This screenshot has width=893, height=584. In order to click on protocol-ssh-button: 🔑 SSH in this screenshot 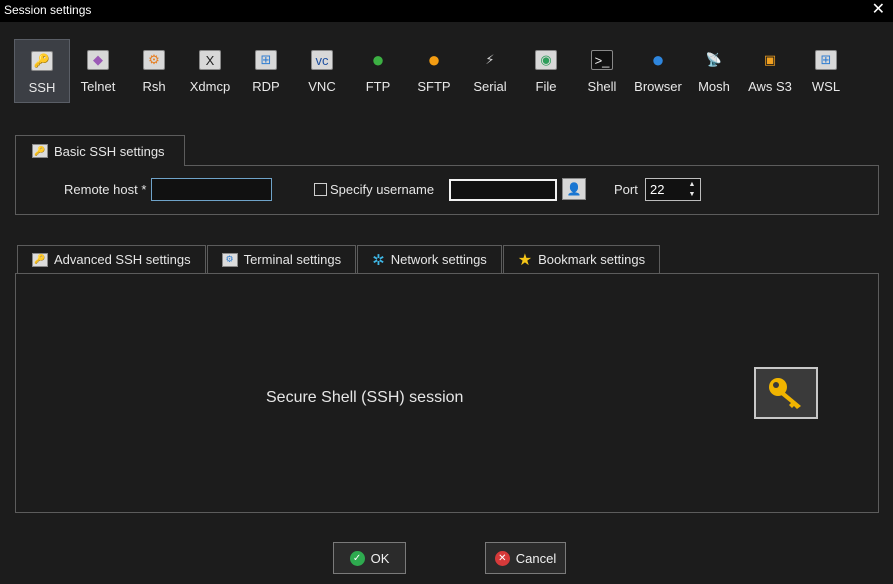, I will do `click(42, 71)`.